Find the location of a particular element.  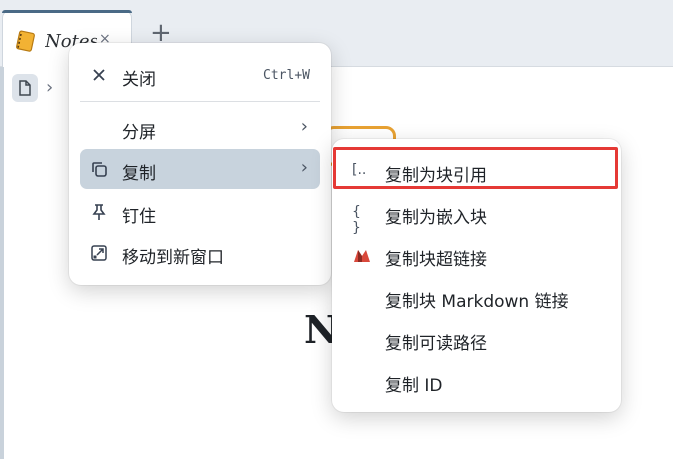

menu-item-copy: 复制 › is located at coordinates (200, 169).